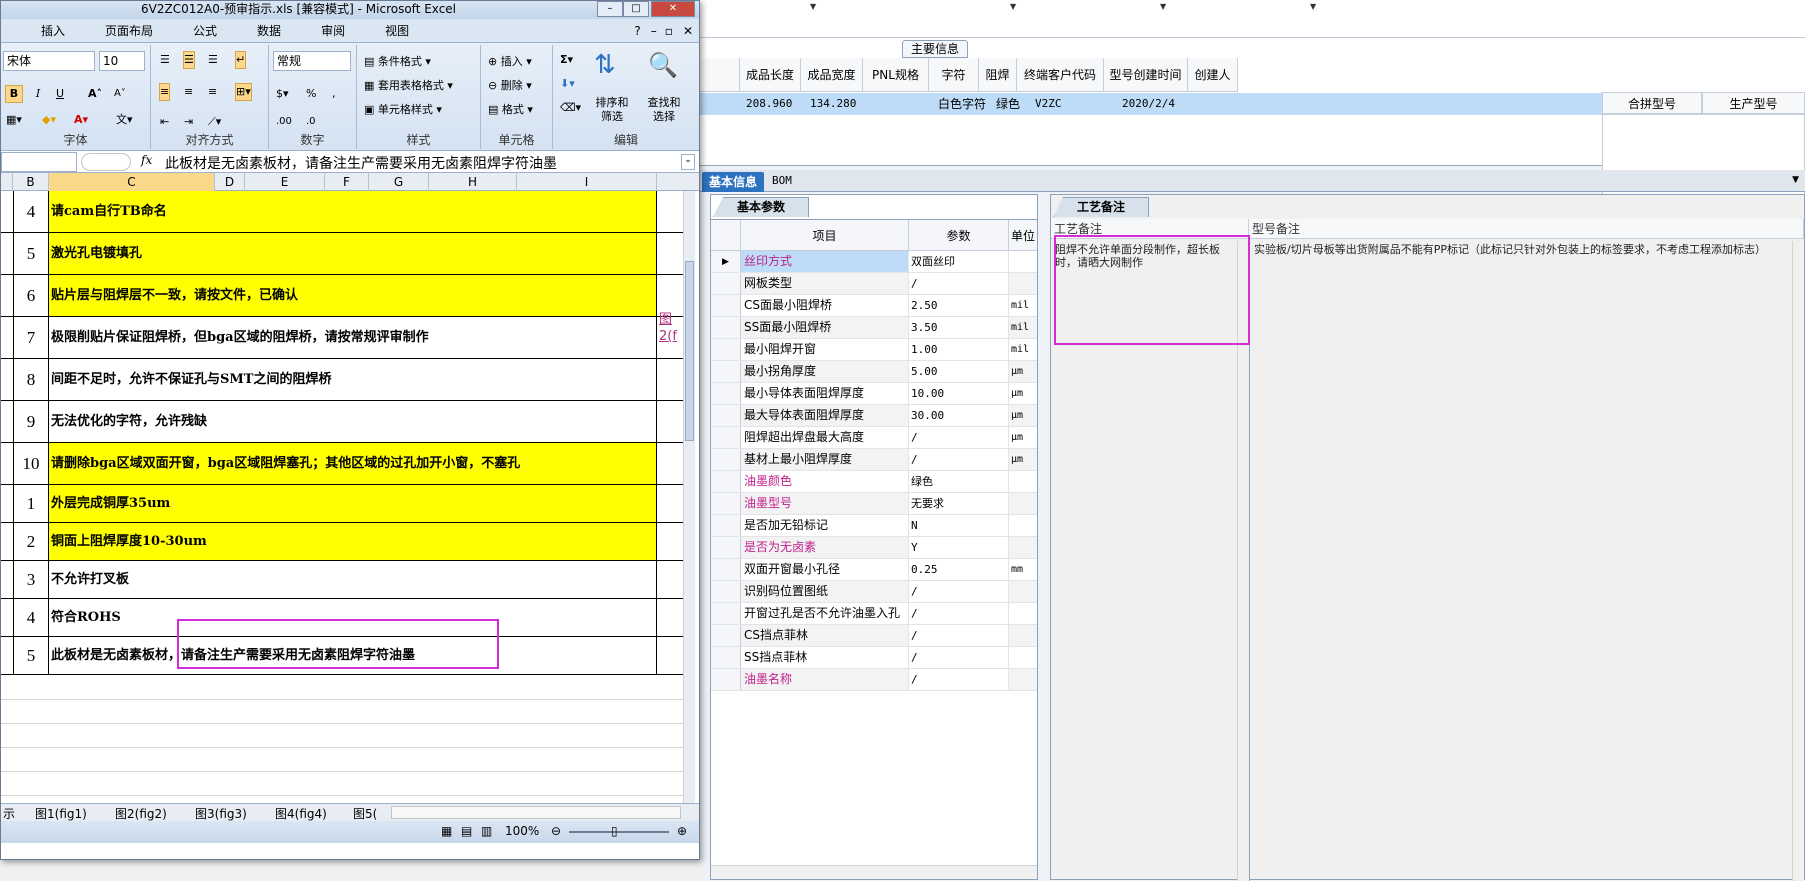 Image resolution: width=1805 pixels, height=881 pixels. Describe the element at coordinates (1213, 75) in the screenshot. I see `header-creator: 创建人` at that location.